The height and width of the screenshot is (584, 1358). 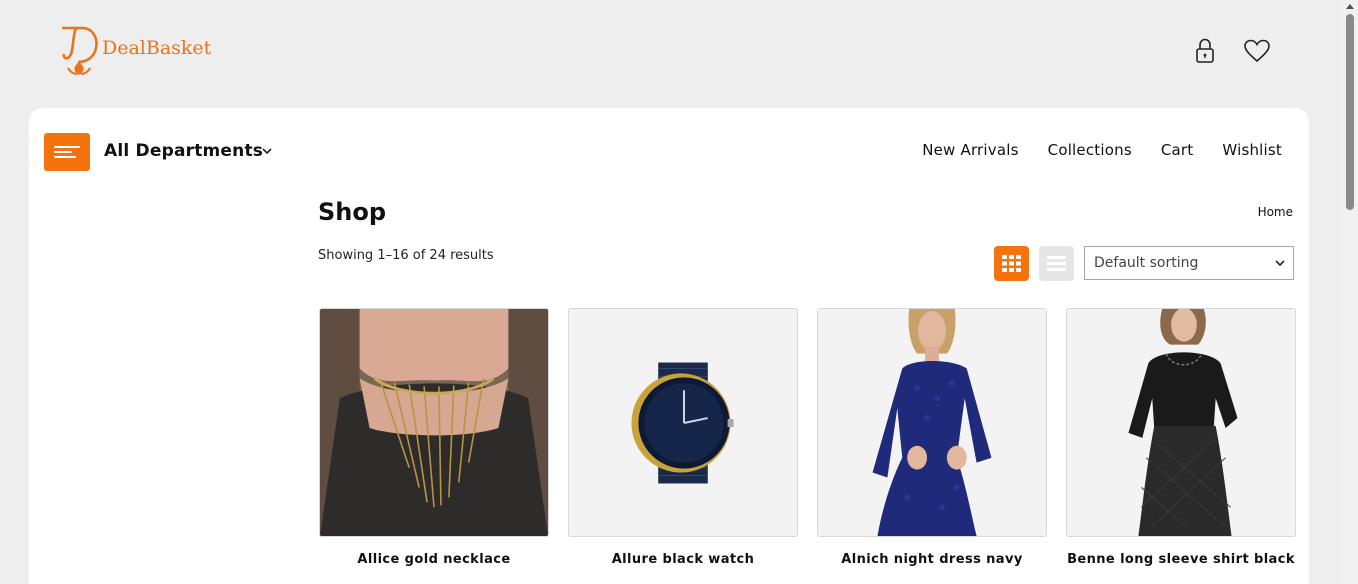 I want to click on list-view-button, so click(x=1056, y=263).